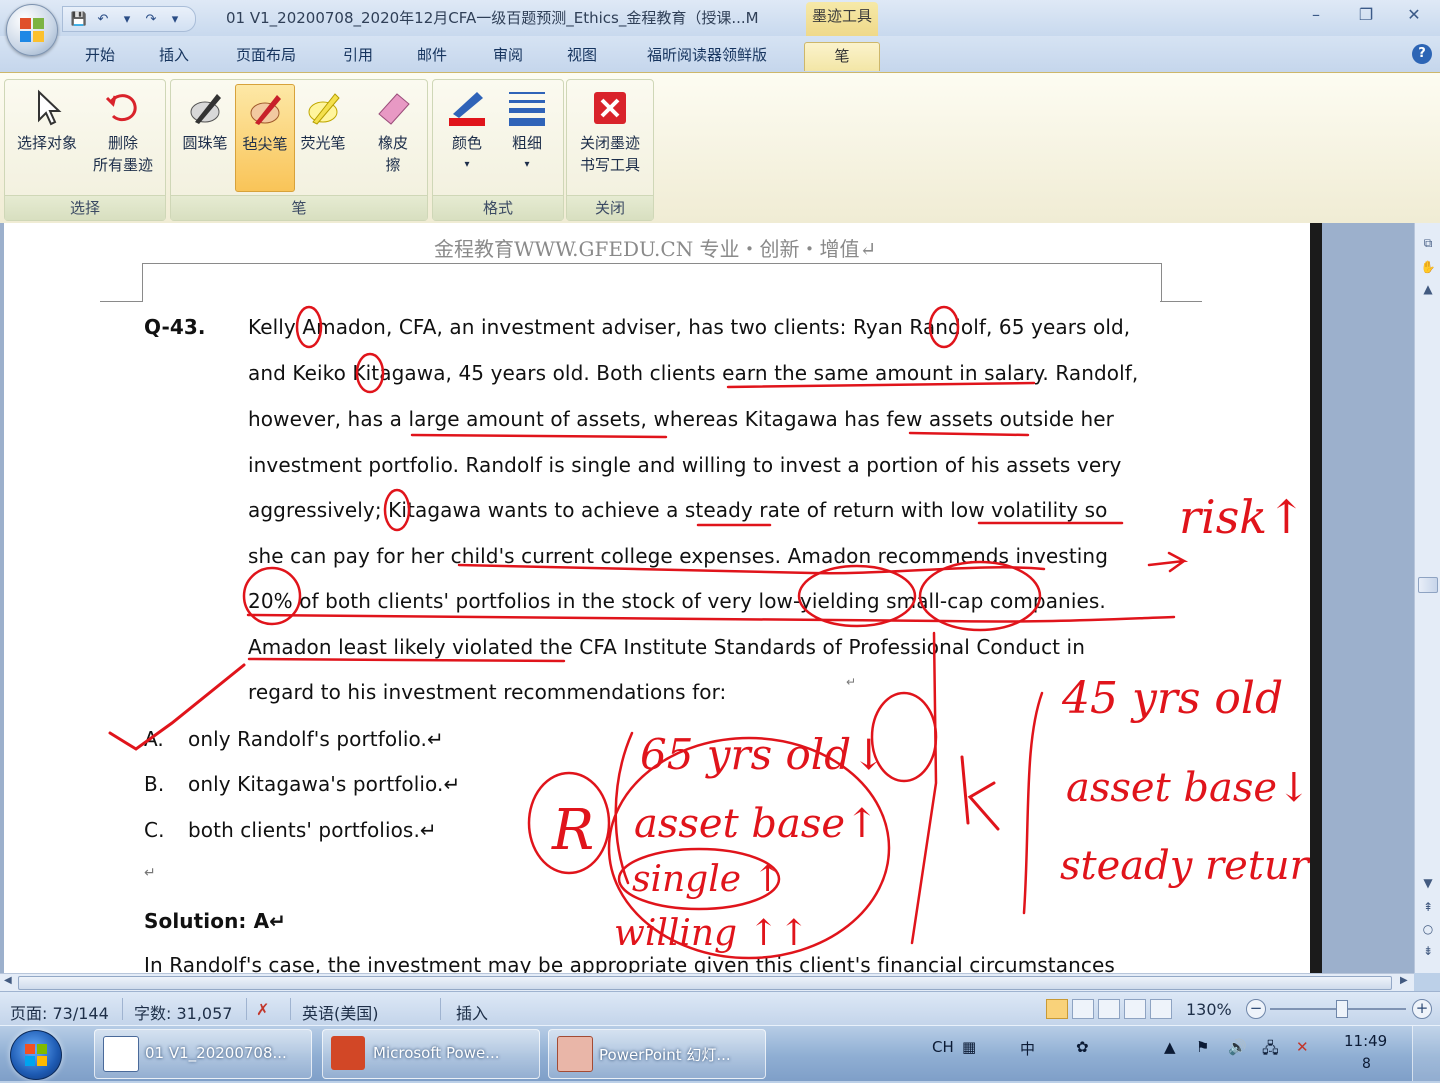  What do you see at coordinates (943, 1047) in the screenshot?
I see `input-language: CH` at bounding box center [943, 1047].